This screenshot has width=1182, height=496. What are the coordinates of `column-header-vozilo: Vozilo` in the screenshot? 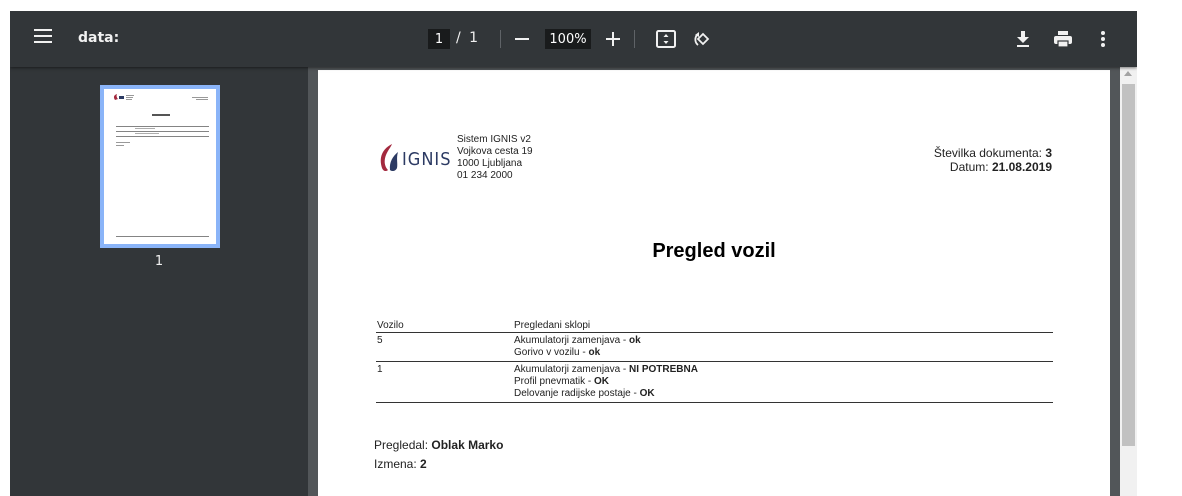 It's located at (444, 326).